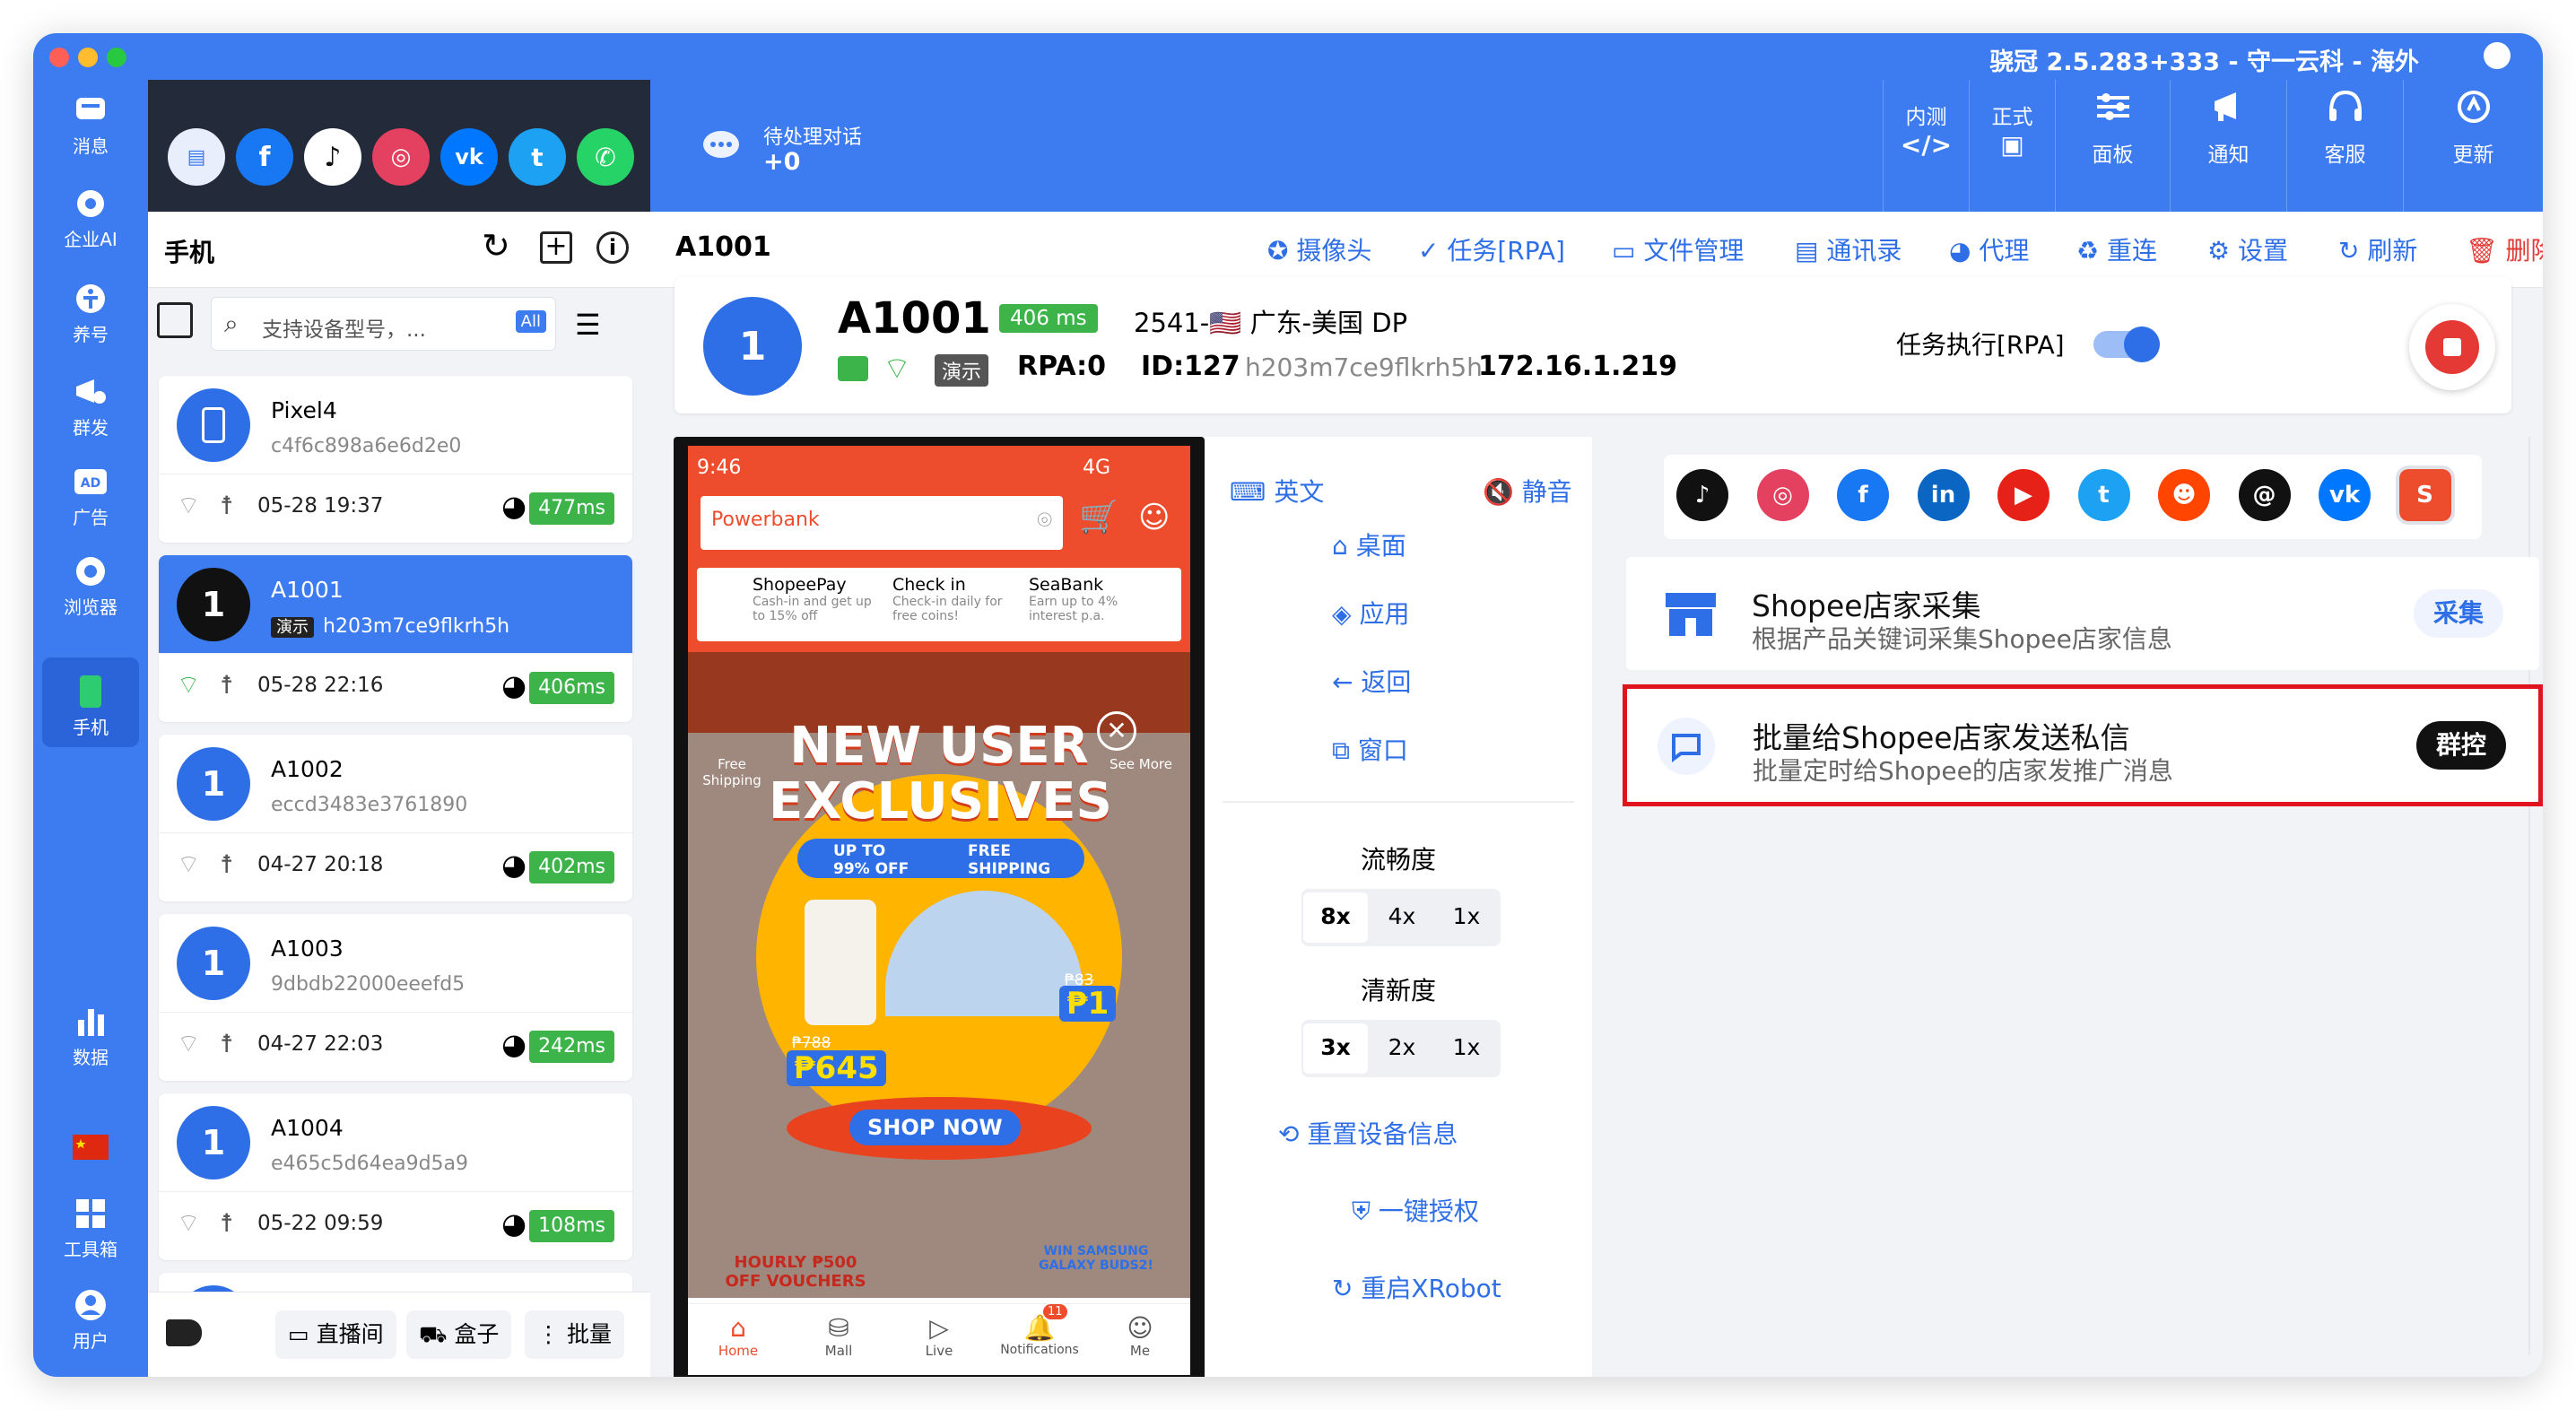 The width and height of the screenshot is (2576, 1410). Describe the element at coordinates (1527, 491) in the screenshot. I see `mute-button: 🔇 静音` at that location.